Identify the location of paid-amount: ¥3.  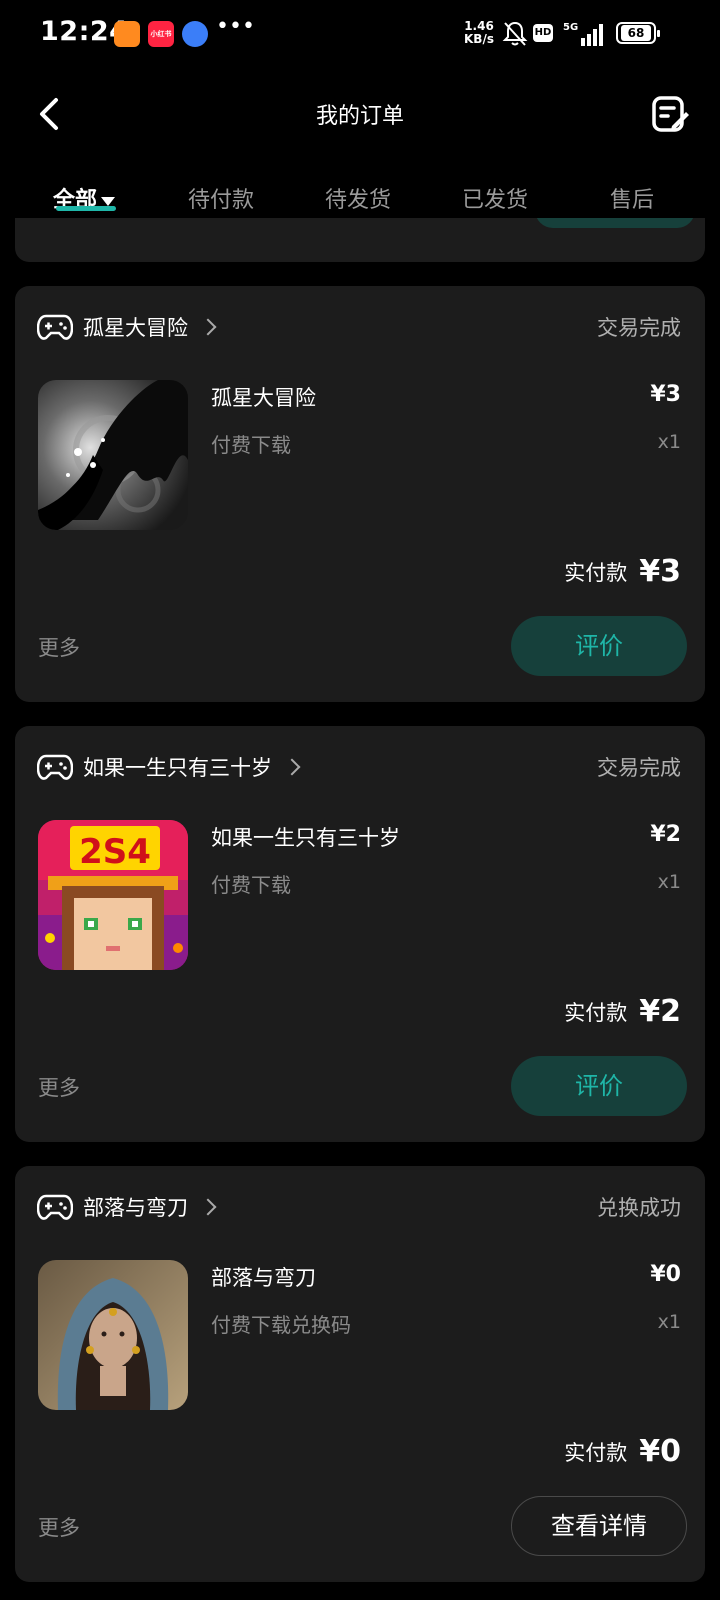
(660, 571).